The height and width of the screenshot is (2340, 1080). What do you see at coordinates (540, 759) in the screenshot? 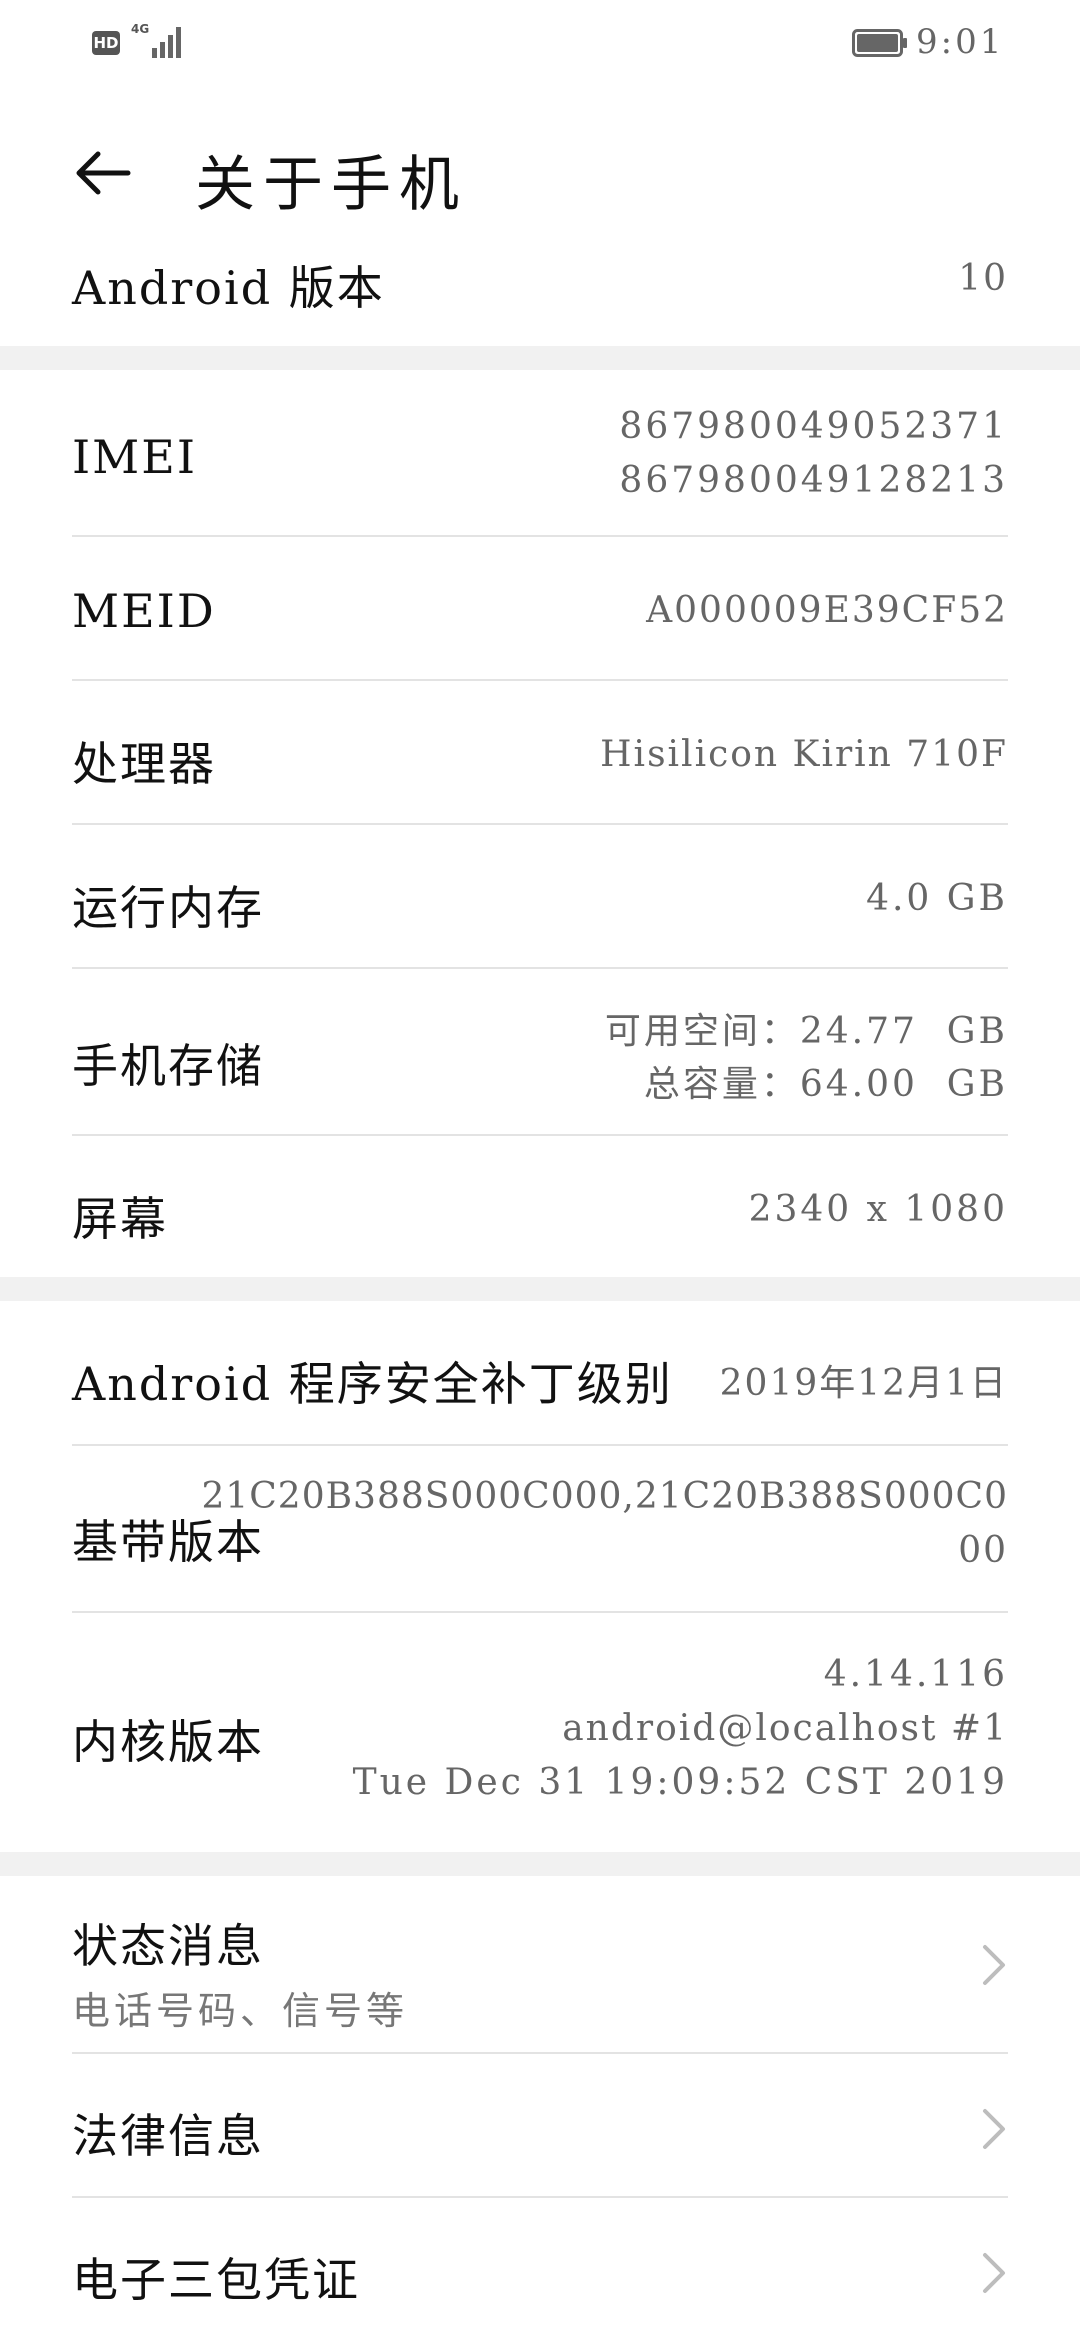
I see `processor-row: 处理器 Hisilicon Kirin 710F` at bounding box center [540, 759].